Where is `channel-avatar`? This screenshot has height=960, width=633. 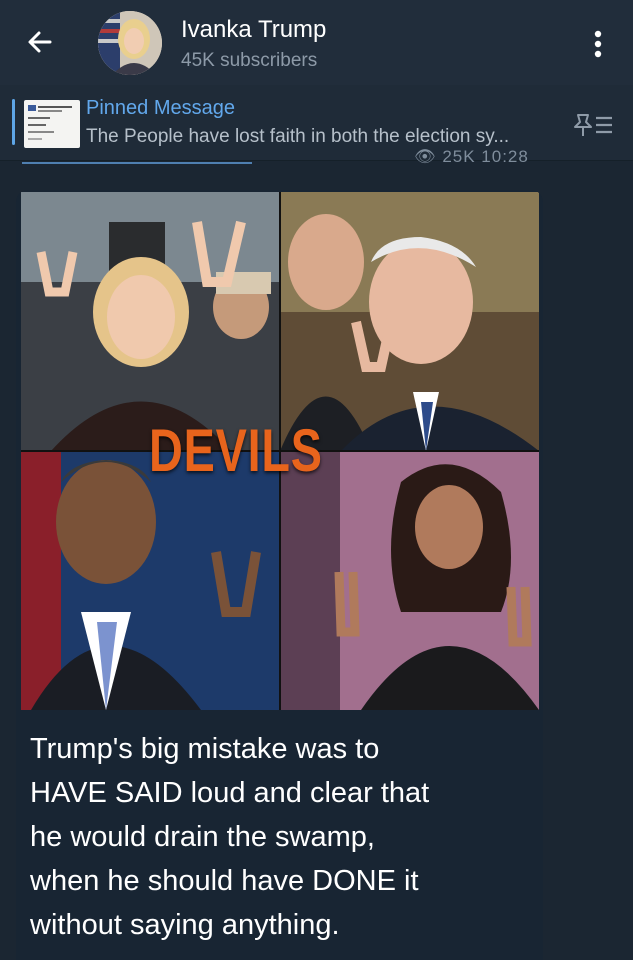 channel-avatar is located at coordinates (130, 43).